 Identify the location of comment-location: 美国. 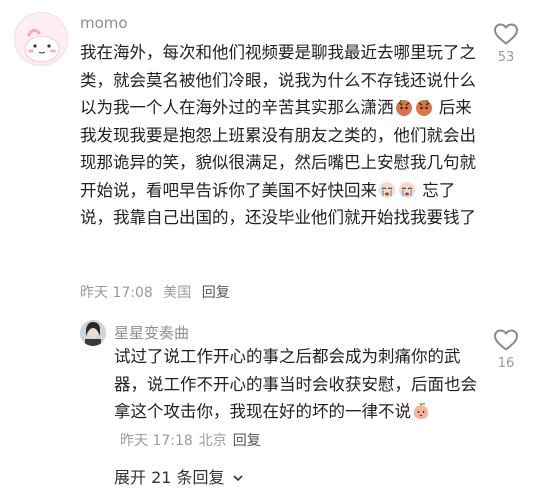
(177, 293).